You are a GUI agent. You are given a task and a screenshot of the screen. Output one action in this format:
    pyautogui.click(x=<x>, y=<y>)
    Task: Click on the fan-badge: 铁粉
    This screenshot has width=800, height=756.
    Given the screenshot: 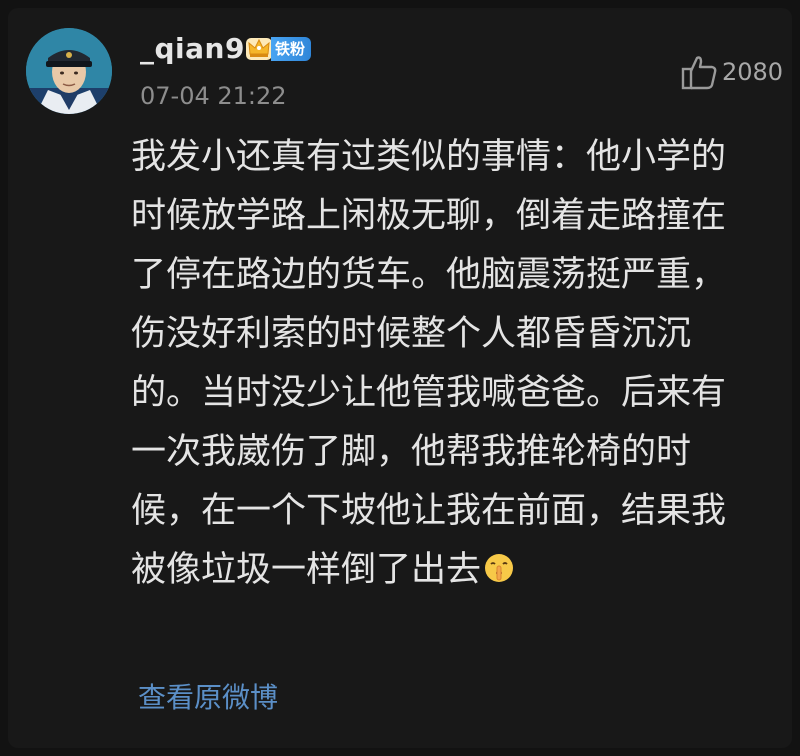 What is the action you would take?
    pyautogui.click(x=291, y=49)
    